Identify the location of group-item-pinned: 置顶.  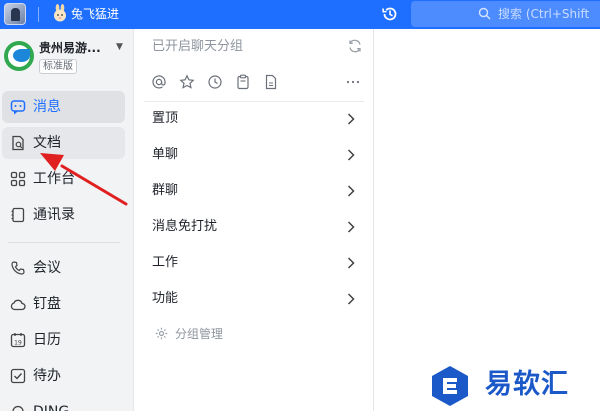
(254, 120).